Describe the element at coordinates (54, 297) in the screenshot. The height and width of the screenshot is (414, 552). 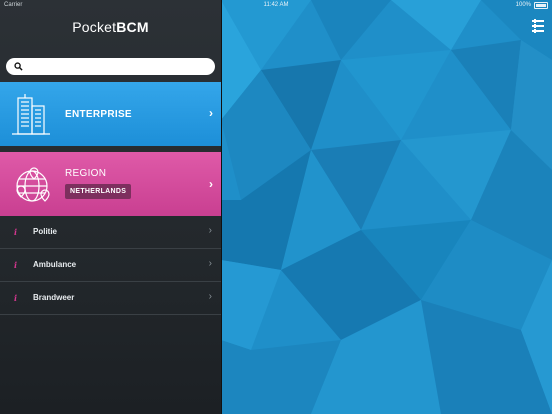
I see `list-item-label: Brandweer` at that location.